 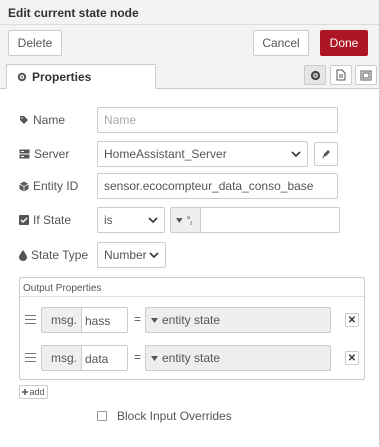 I want to click on tab-properties: Properties, so click(x=81, y=76).